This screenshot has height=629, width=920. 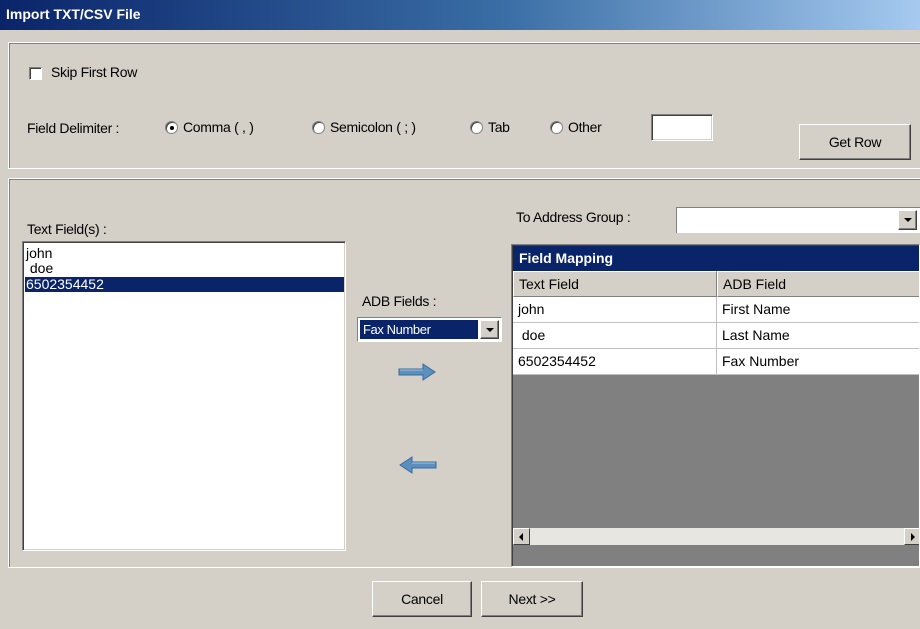 I want to click on list-item: doe, so click(x=184, y=268).